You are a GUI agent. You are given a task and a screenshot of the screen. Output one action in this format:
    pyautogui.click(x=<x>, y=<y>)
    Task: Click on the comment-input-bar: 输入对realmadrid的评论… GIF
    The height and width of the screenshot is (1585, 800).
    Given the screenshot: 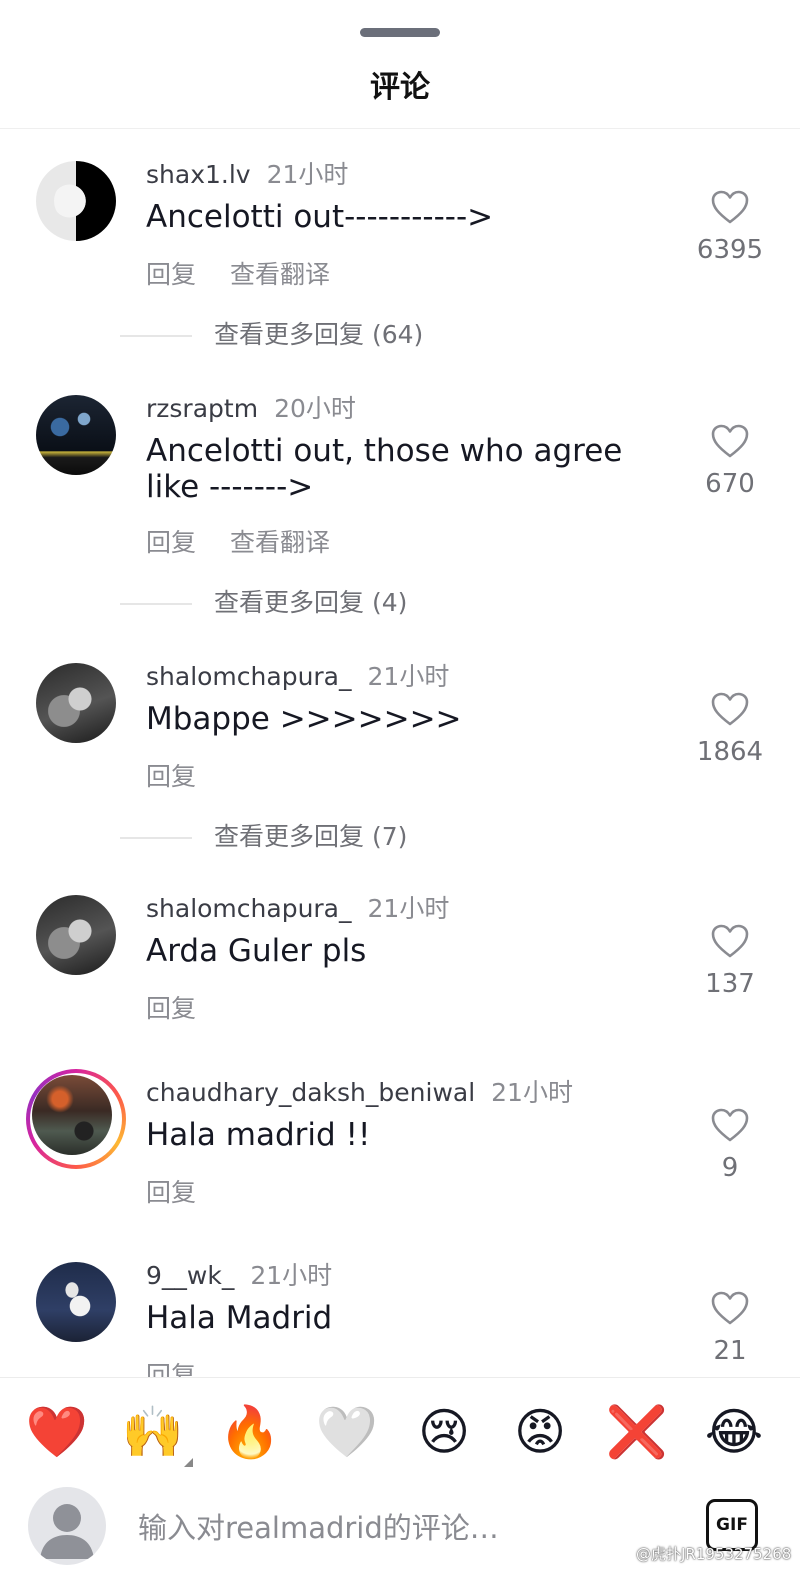 What is the action you would take?
    pyautogui.click(x=400, y=1533)
    